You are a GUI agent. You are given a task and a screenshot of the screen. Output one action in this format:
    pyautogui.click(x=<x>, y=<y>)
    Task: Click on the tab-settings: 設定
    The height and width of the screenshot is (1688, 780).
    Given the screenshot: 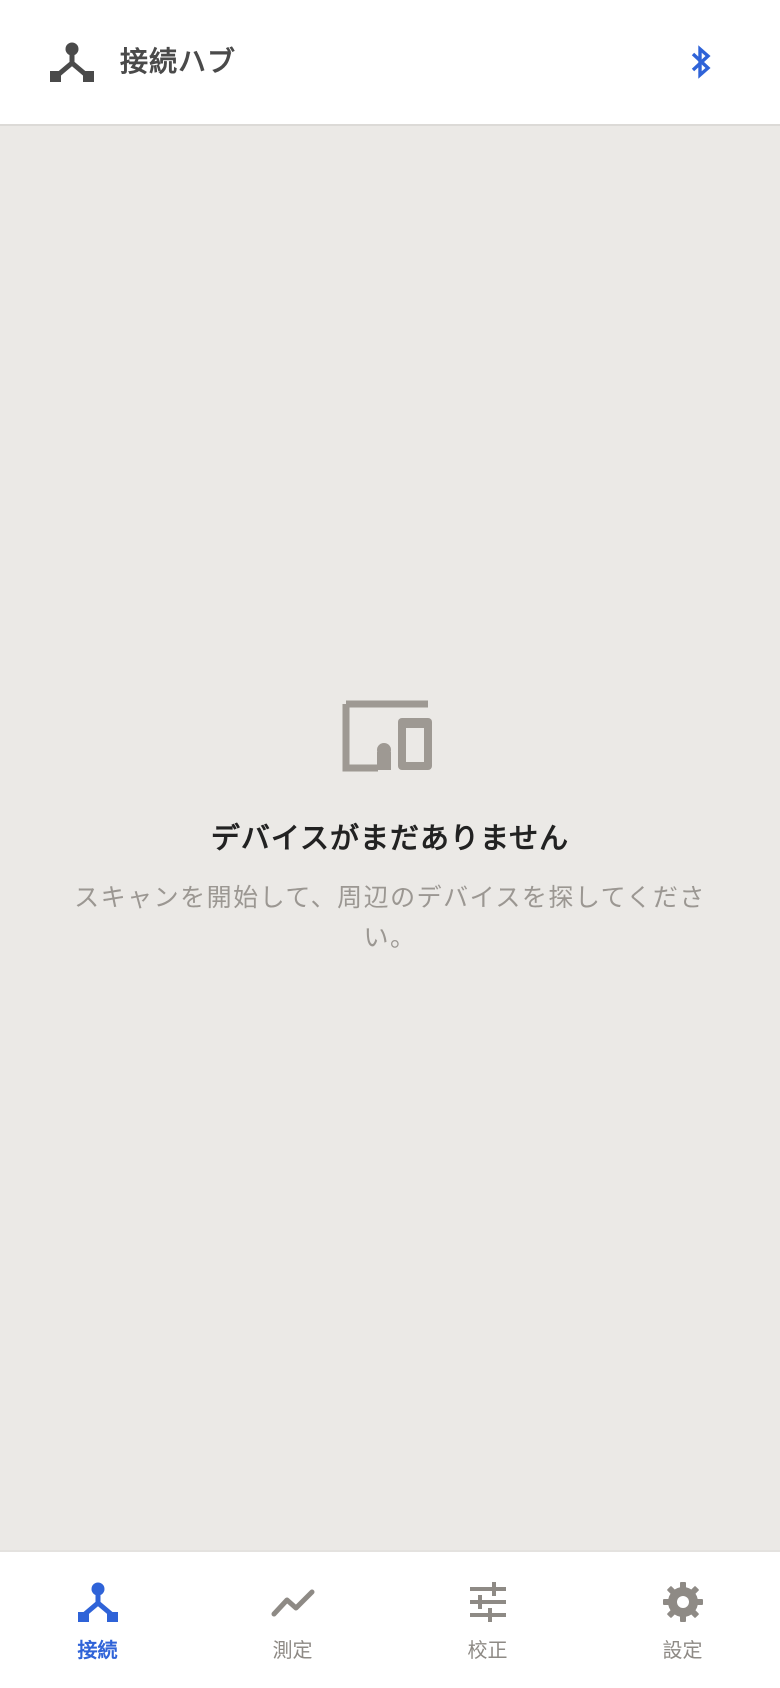 What is the action you would take?
    pyautogui.click(x=682, y=1620)
    